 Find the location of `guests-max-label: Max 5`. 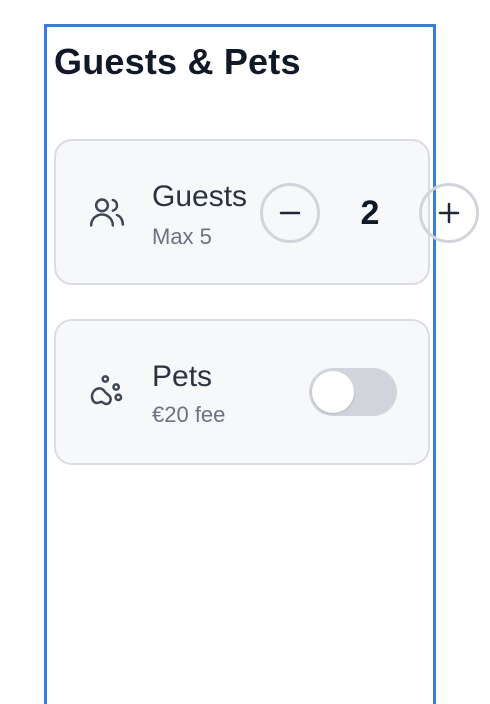

guests-max-label: Max 5 is located at coordinates (182, 236).